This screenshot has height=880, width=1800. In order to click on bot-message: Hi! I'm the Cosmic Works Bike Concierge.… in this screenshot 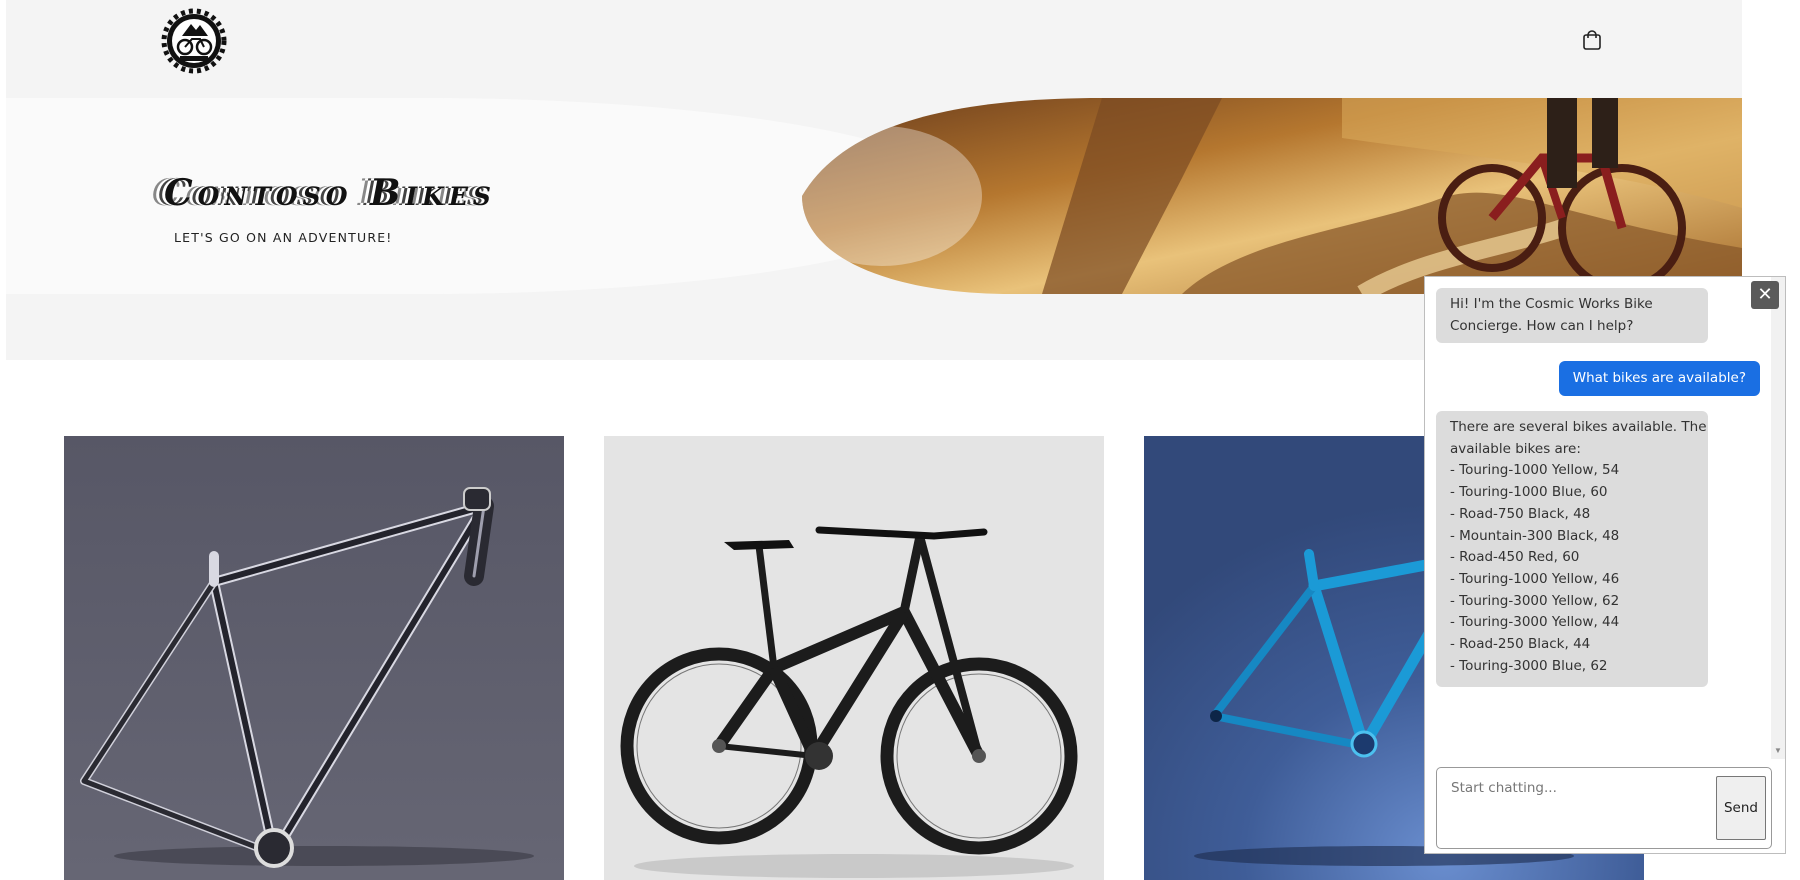, I will do `click(1572, 315)`.